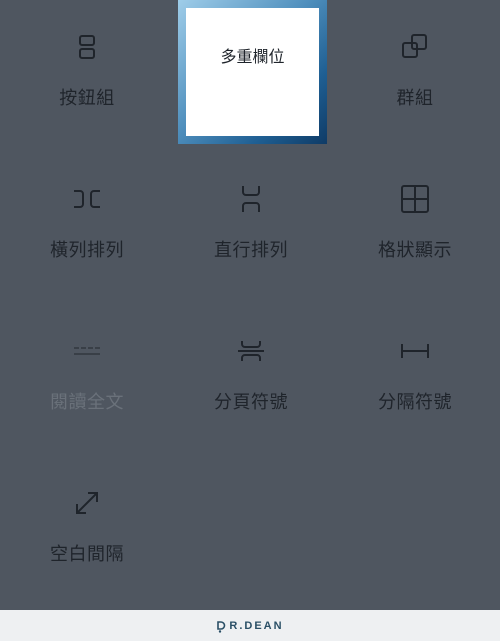 This screenshot has width=500, height=641. I want to click on block-label: 分頁符號, so click(251, 402).